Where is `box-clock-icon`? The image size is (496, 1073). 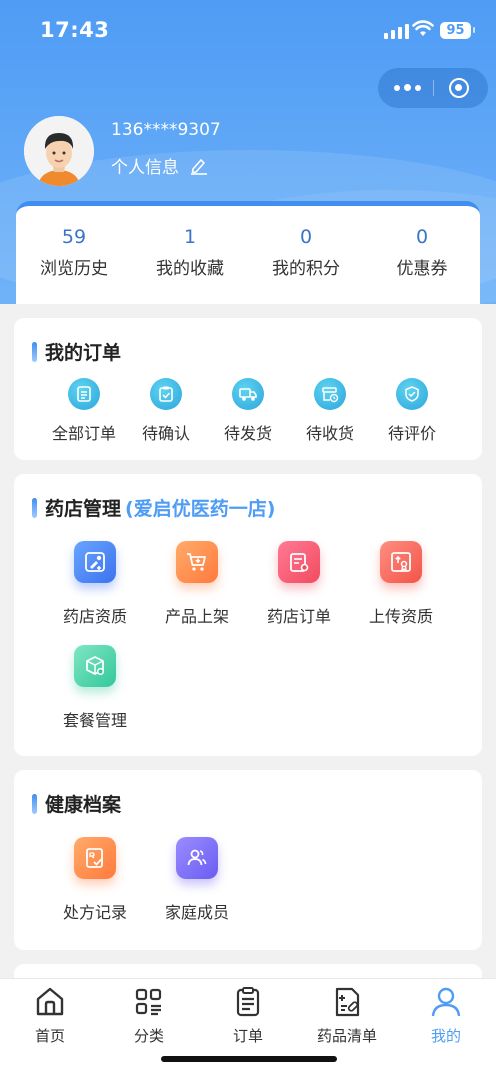
box-clock-icon is located at coordinates (330, 394).